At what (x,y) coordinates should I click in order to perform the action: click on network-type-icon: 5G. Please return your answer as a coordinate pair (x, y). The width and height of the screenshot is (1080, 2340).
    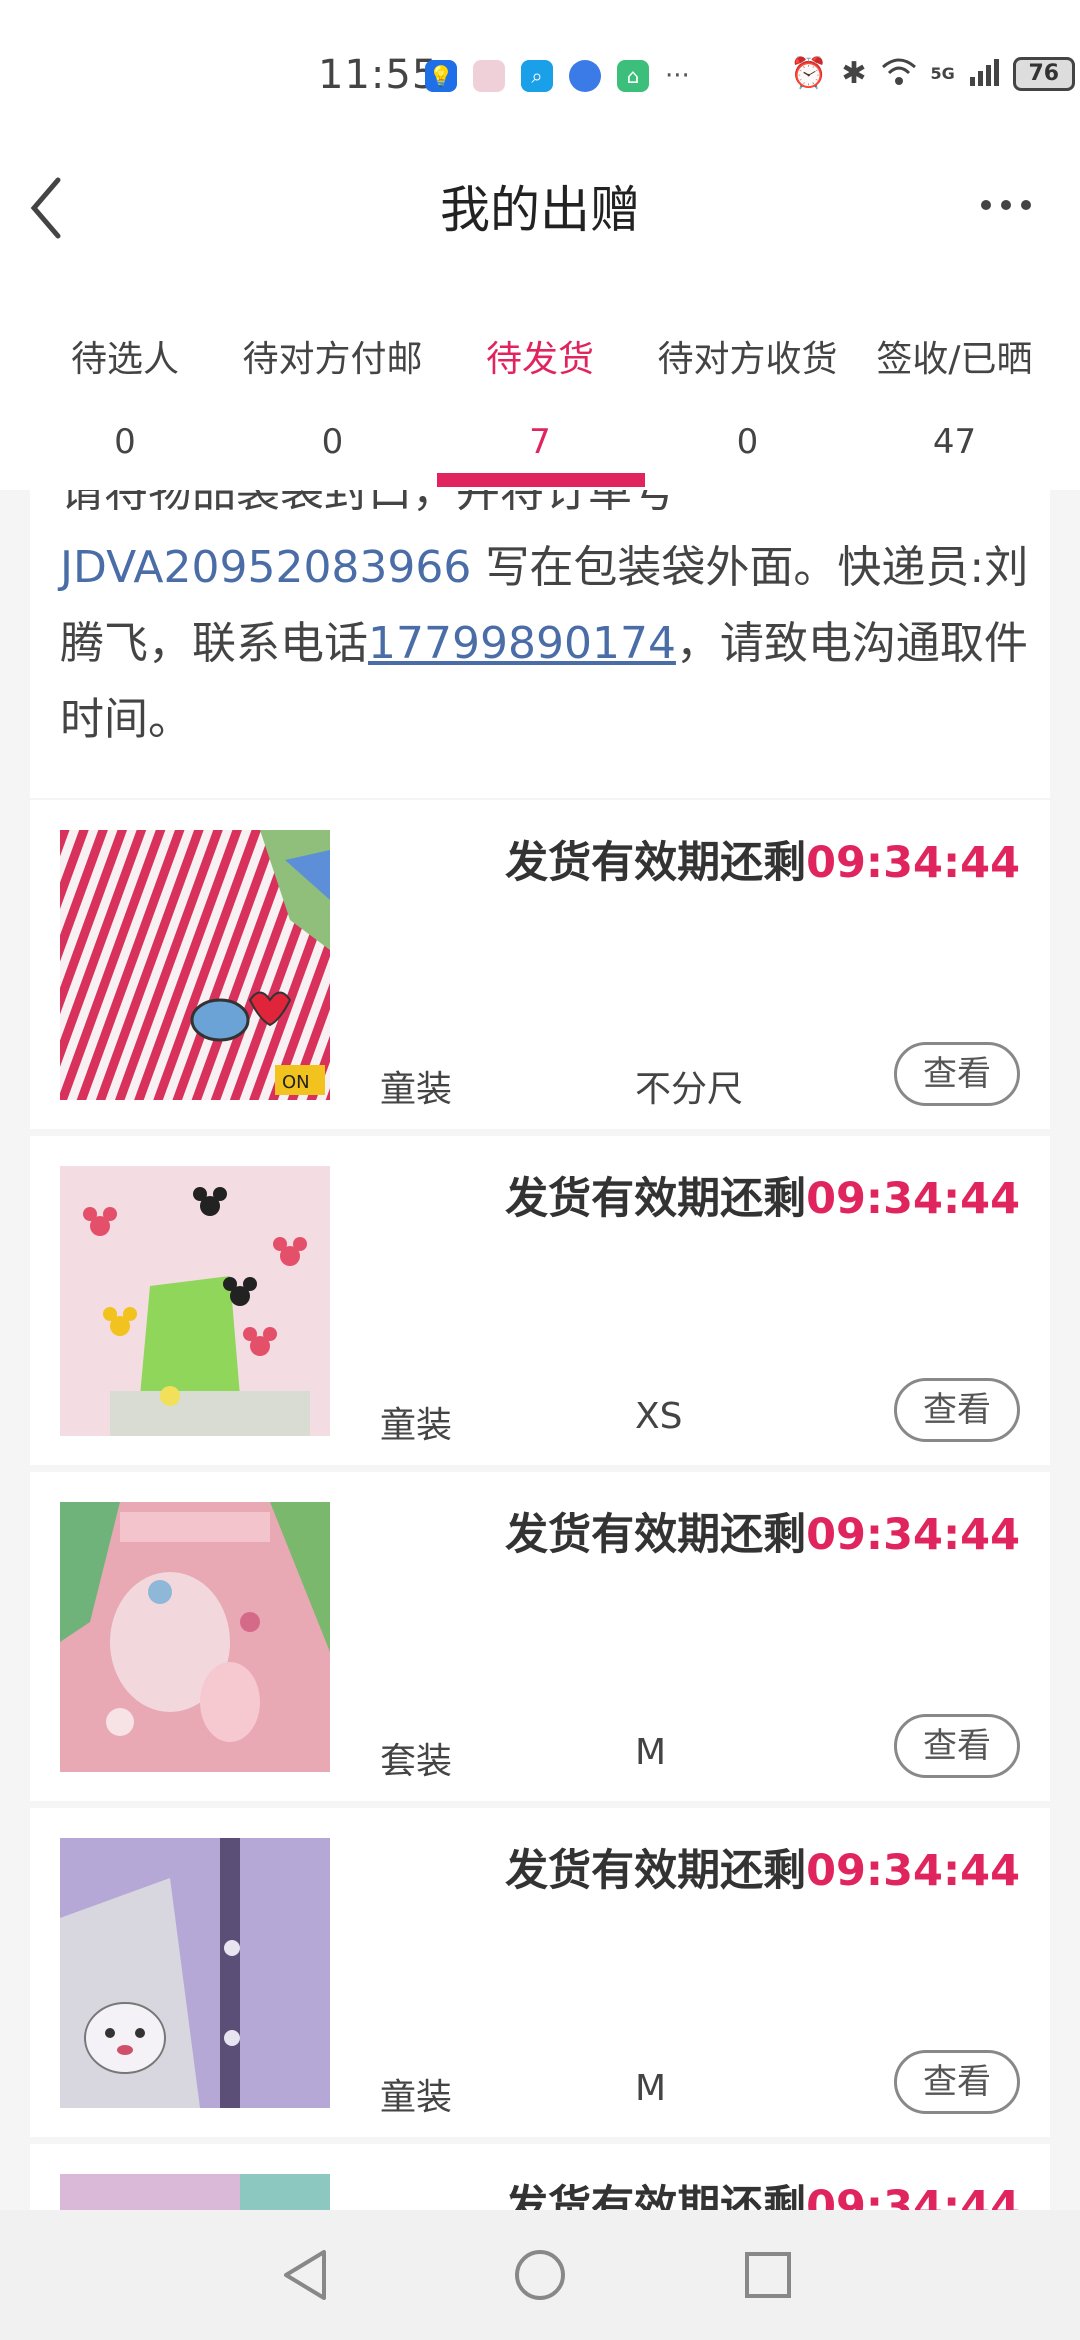
    Looking at the image, I should click on (942, 73).